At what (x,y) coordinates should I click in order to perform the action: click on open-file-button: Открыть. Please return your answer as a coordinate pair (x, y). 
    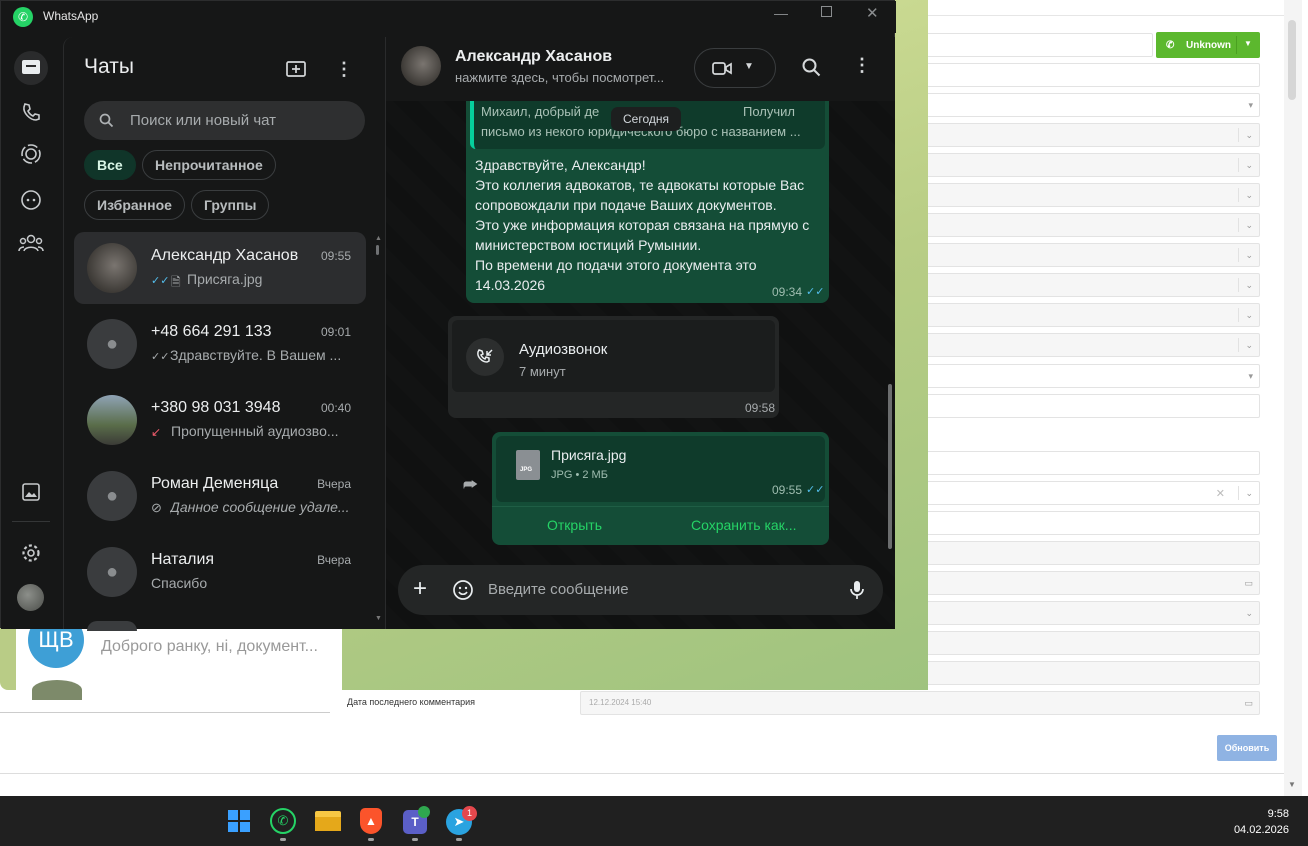
    Looking at the image, I should click on (574, 525).